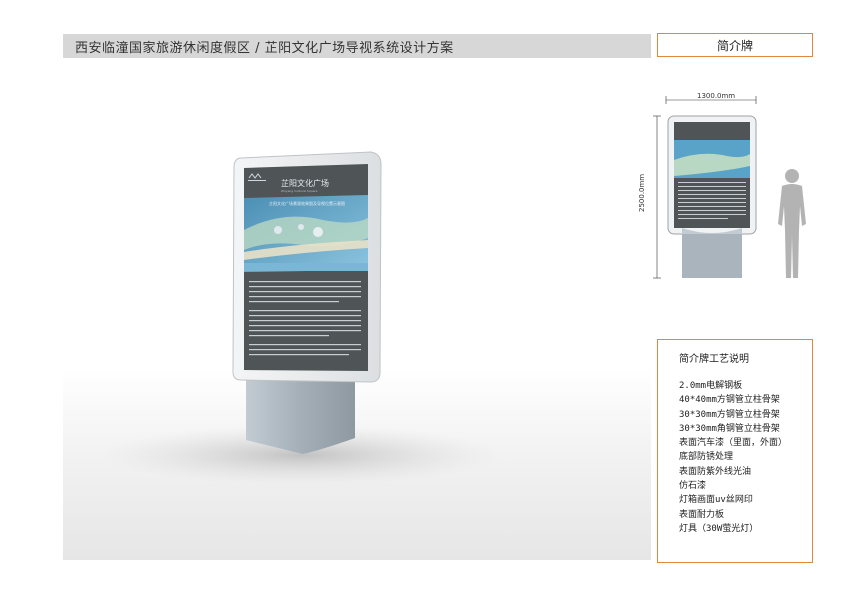  Describe the element at coordinates (706, 457) in the screenshot. I see `list-item: 底部防锈处理` at that location.